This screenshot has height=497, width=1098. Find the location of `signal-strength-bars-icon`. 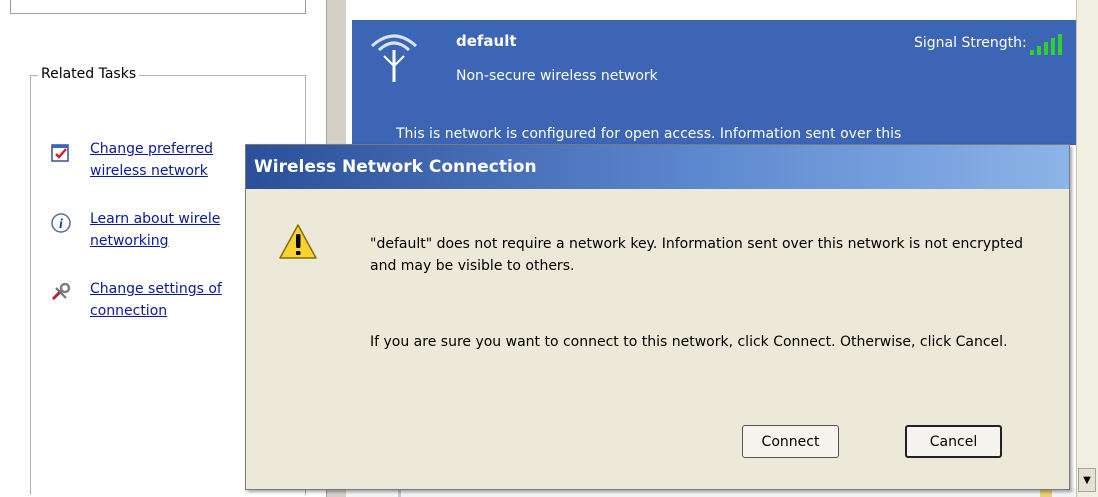

signal-strength-bars-icon is located at coordinates (1046, 44).